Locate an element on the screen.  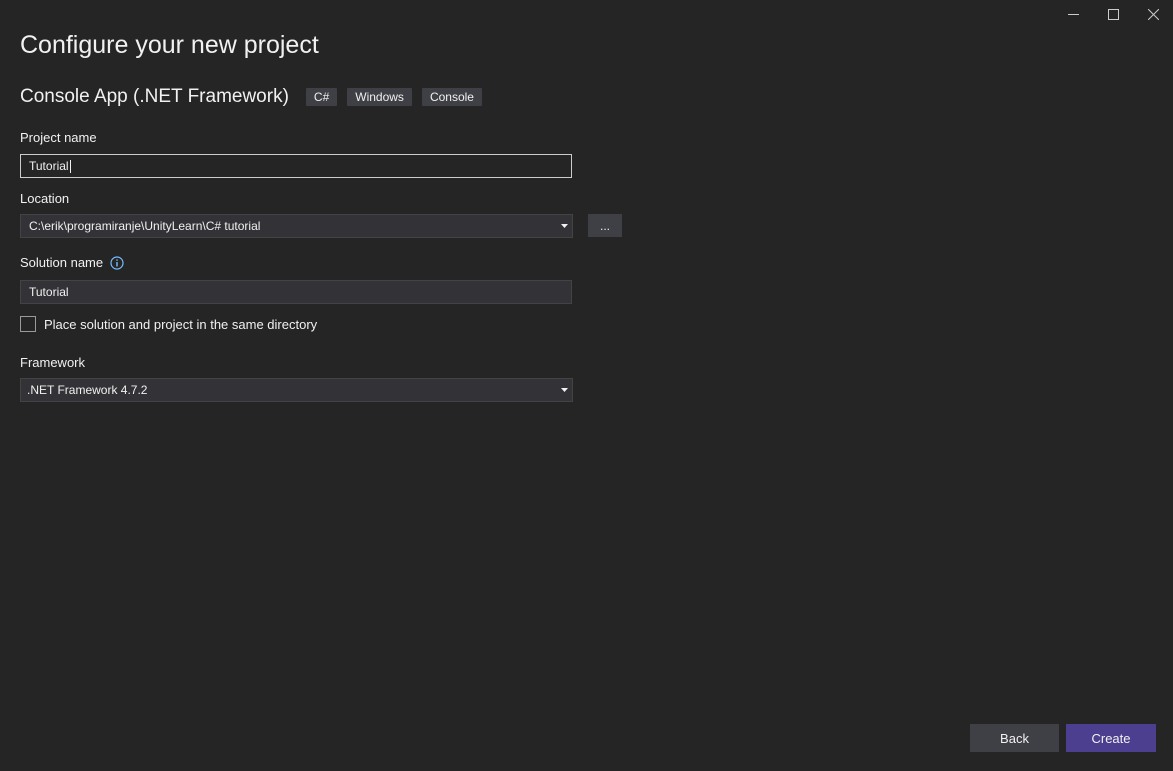
project-name-input: Tutorial is located at coordinates (296, 166).